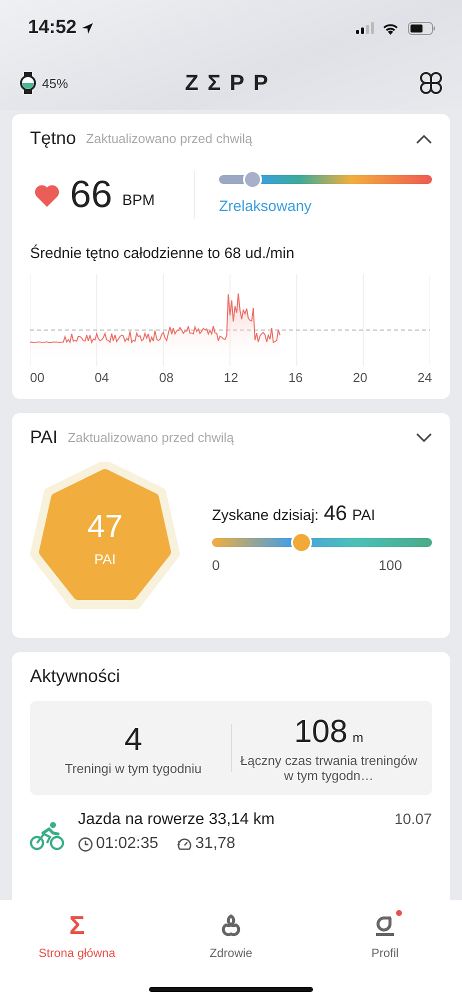 The width and height of the screenshot is (462, 1000). Describe the element at coordinates (390, 28) in the screenshot. I see `wifi-icon` at that location.